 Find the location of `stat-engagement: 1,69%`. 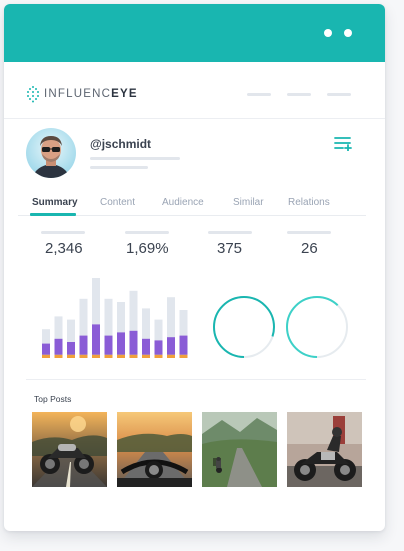

stat-engagement: 1,69% is located at coordinates (147, 248).